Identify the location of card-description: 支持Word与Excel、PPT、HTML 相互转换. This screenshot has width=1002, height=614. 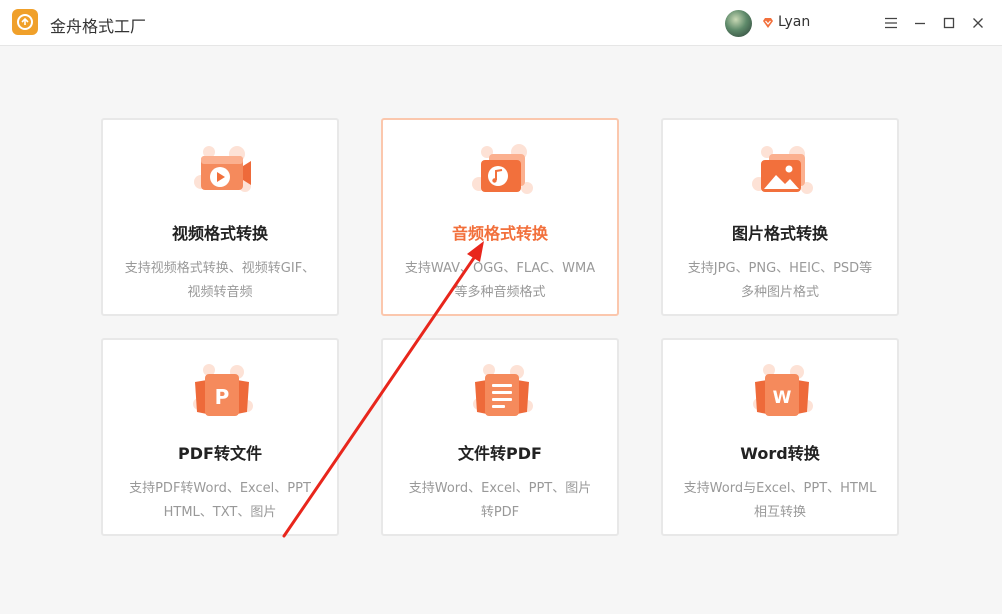
(780, 501).